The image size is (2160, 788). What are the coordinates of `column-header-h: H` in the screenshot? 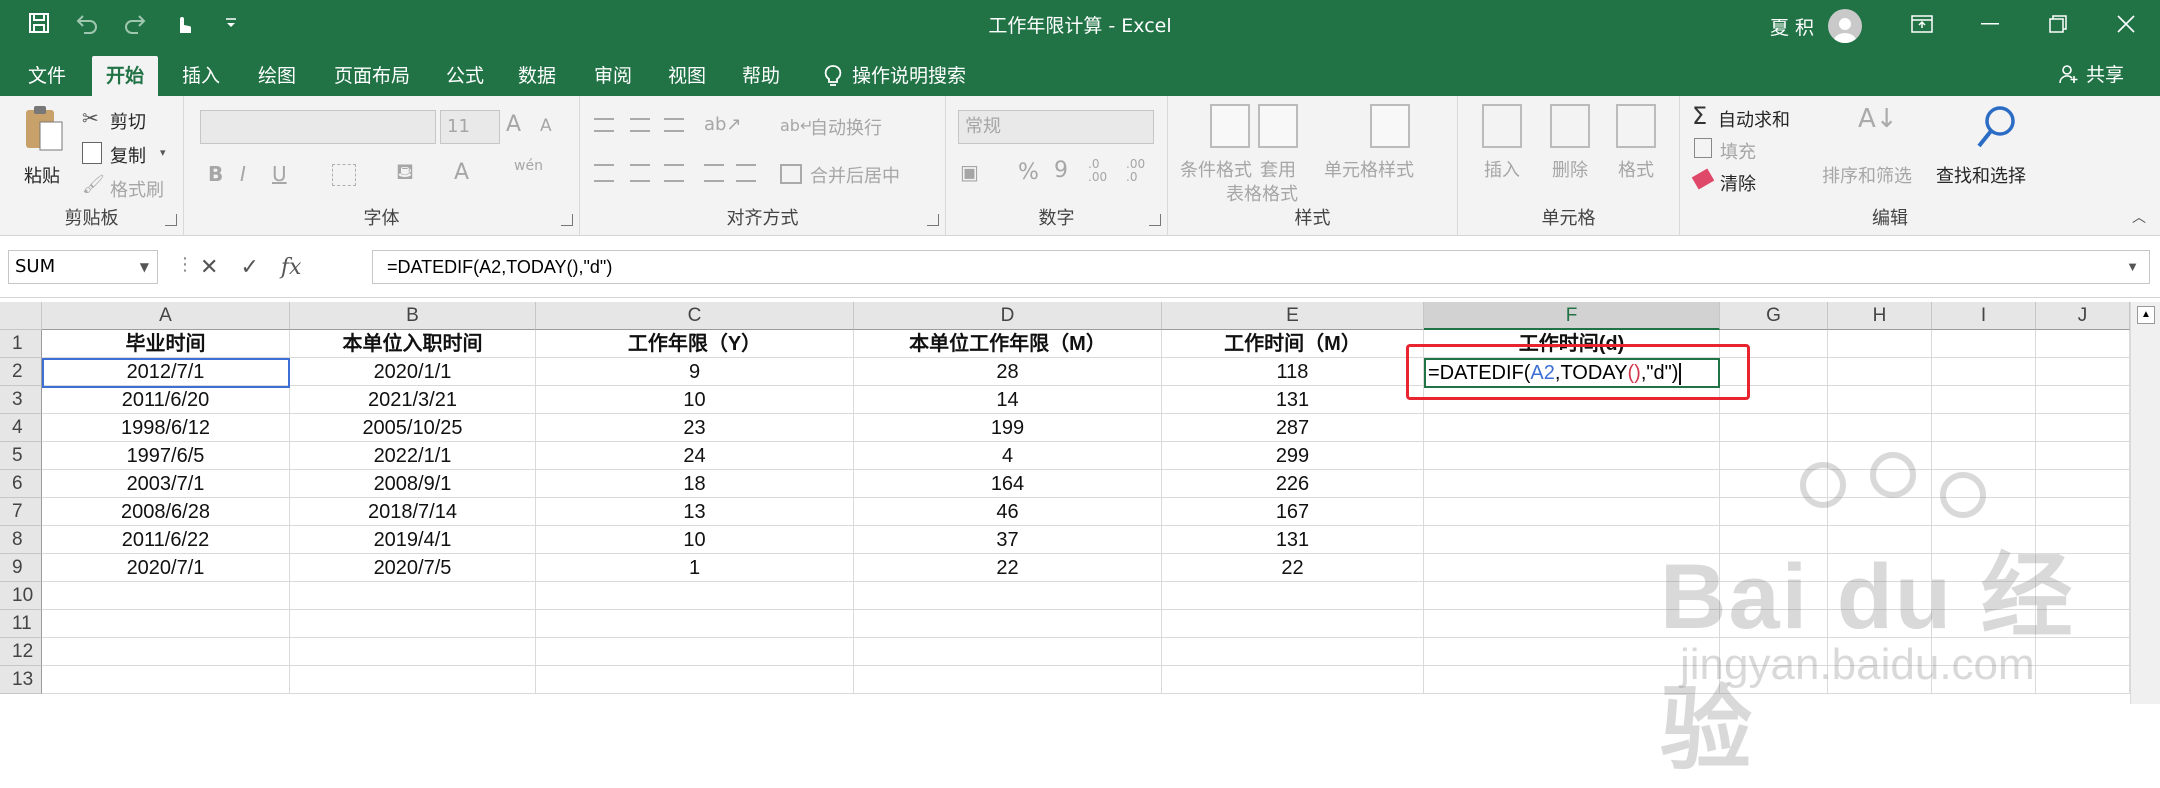 It's located at (1880, 316).